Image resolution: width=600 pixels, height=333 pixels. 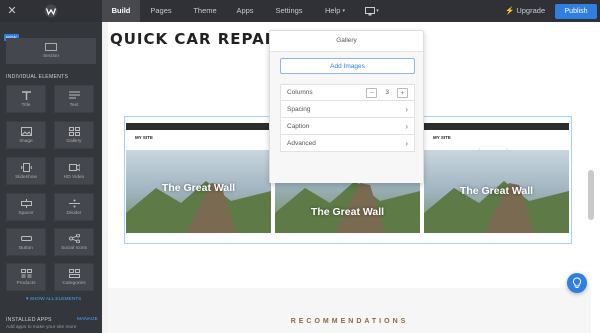 I want to click on tile-label: Gallery, so click(x=74, y=141).